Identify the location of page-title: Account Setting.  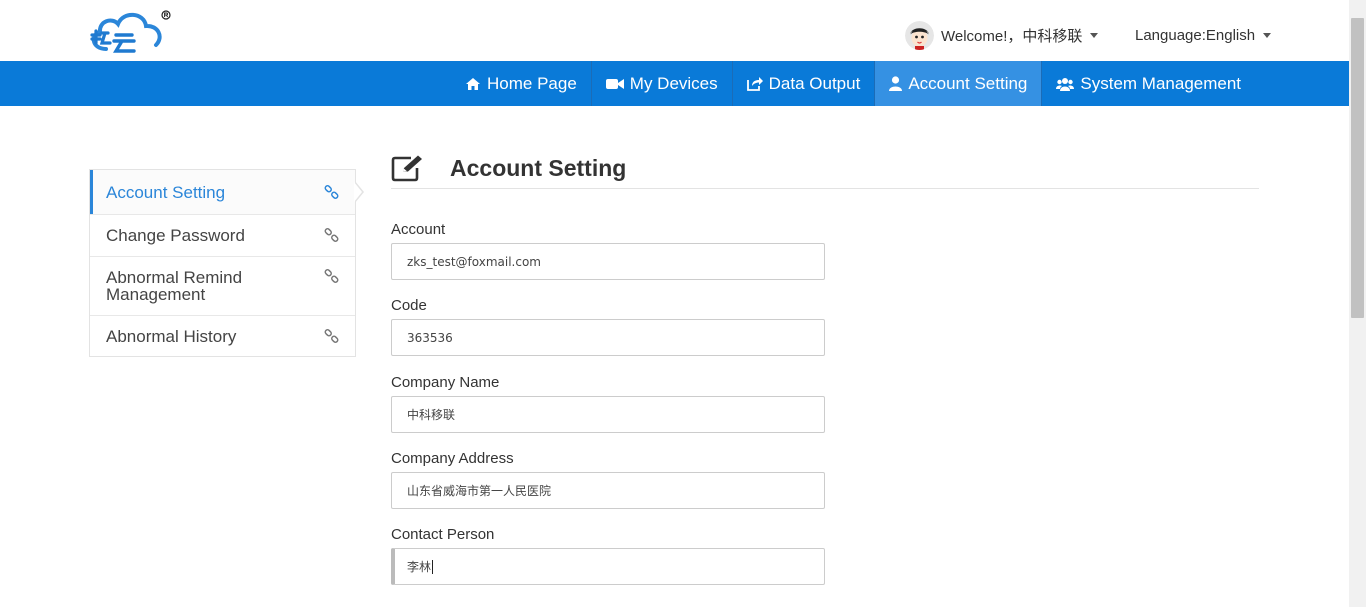
(538, 167).